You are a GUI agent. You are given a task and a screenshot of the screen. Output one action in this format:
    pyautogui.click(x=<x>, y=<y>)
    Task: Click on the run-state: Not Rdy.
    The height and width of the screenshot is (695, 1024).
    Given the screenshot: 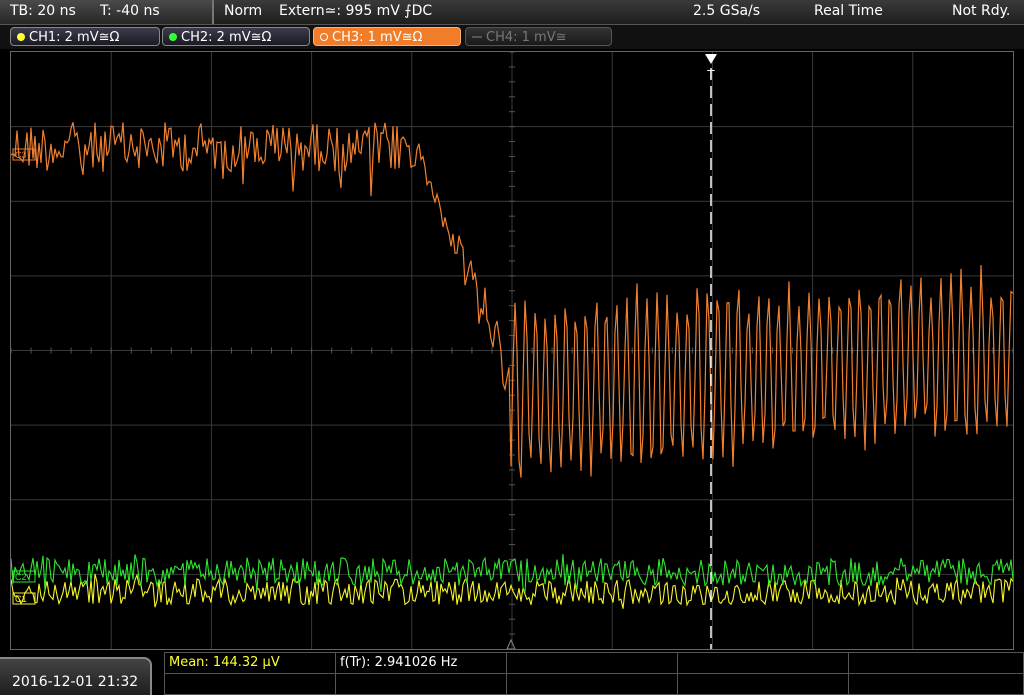 What is the action you would take?
    pyautogui.click(x=981, y=11)
    